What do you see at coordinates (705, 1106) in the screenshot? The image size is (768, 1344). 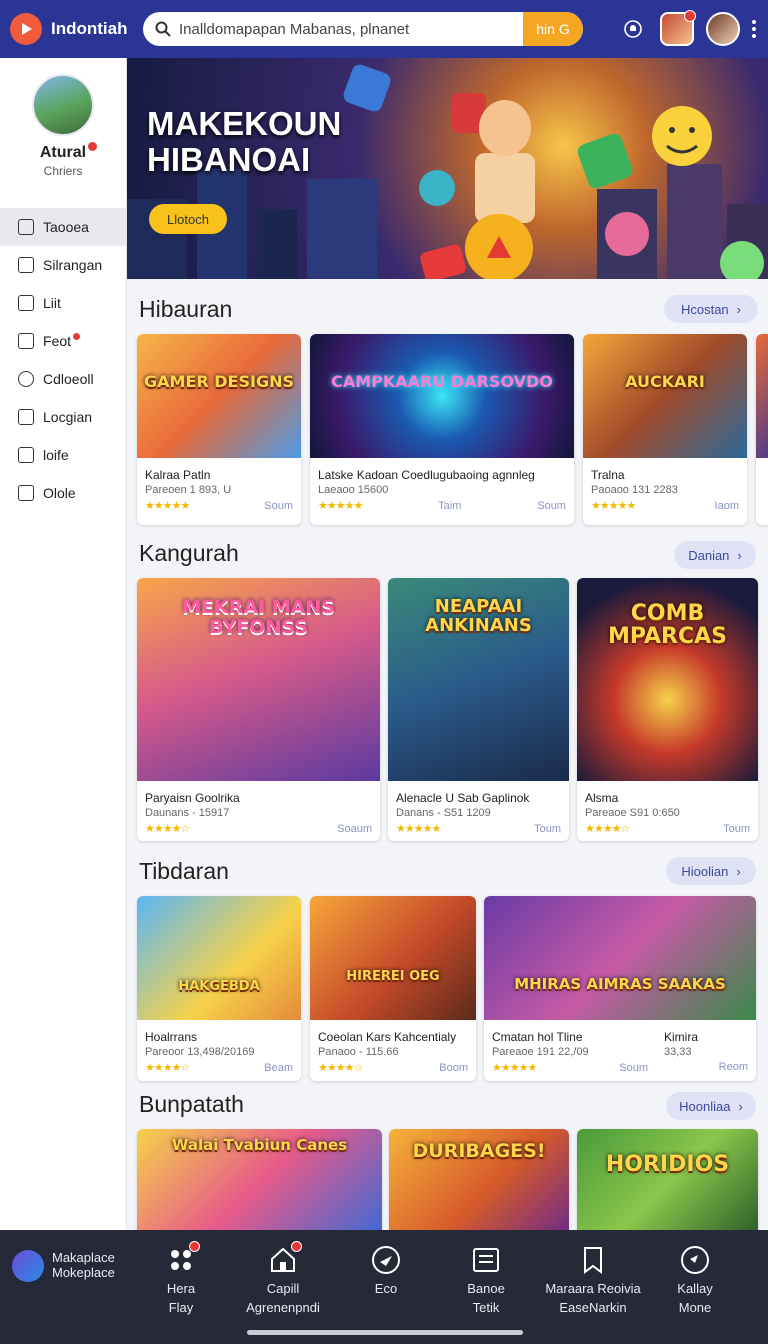 I see `more-button-label: Hoonliaa` at bounding box center [705, 1106].